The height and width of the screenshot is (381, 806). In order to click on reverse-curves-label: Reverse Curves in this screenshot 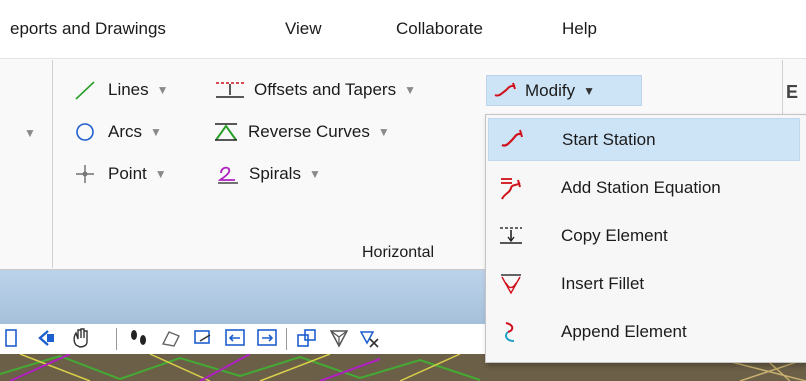, I will do `click(309, 131)`.